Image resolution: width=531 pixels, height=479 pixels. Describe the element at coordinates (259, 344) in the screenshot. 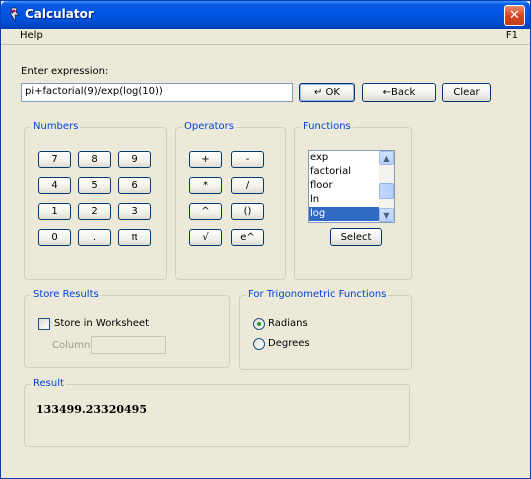

I see `degrees-radio` at that location.